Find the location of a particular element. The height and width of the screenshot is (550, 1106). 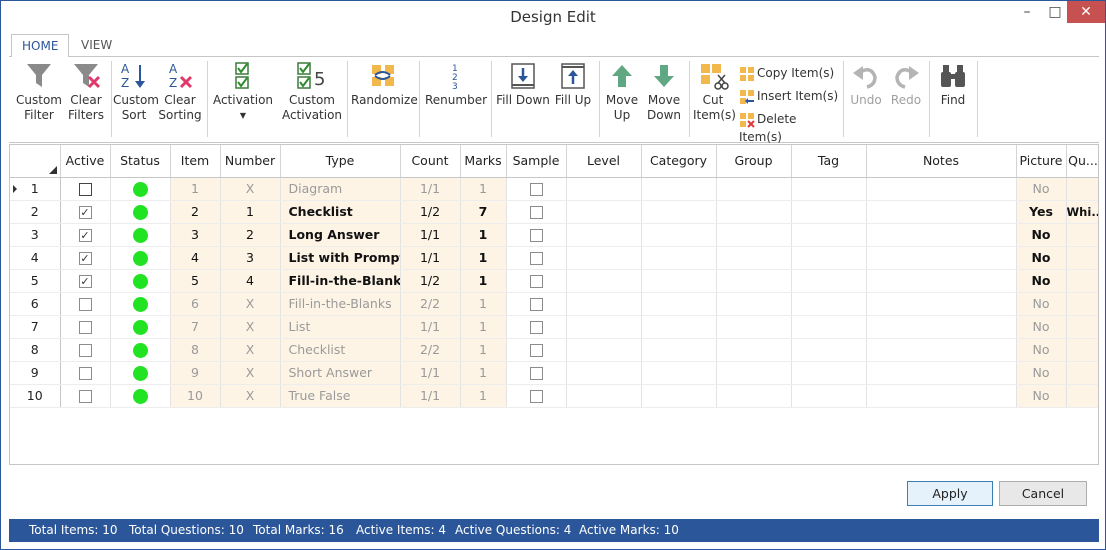

count-cell: 2/2 is located at coordinates (430, 350).